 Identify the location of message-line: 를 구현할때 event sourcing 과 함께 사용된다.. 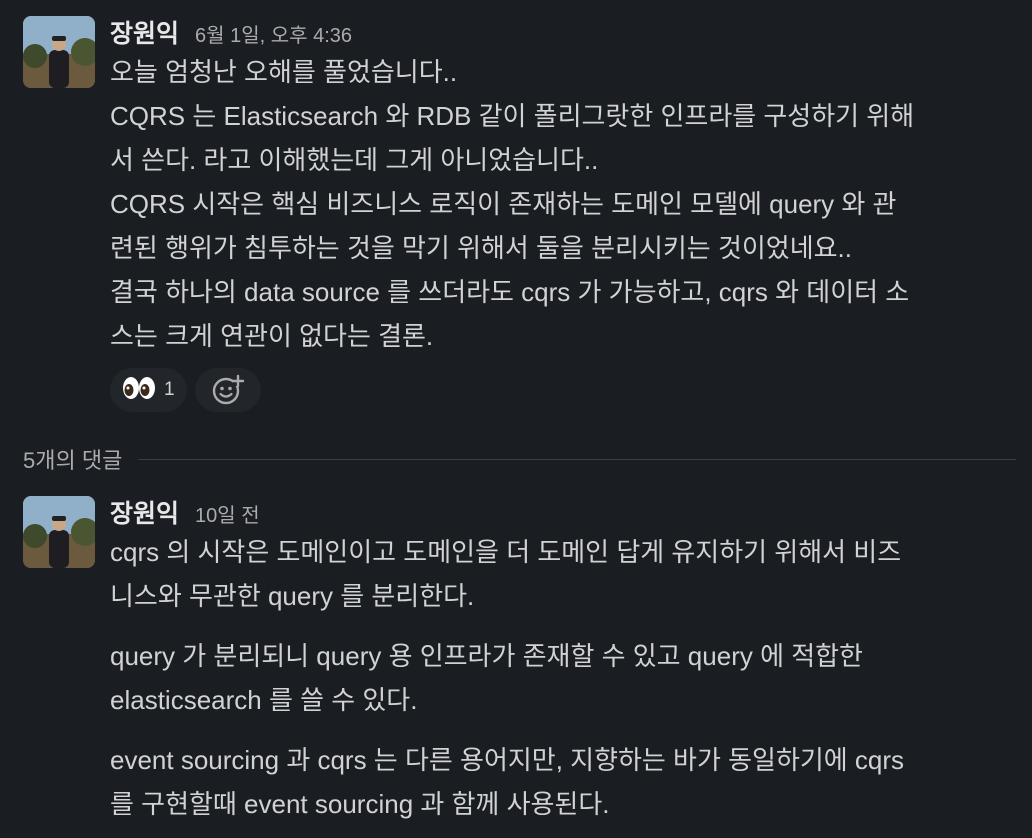
(360, 804).